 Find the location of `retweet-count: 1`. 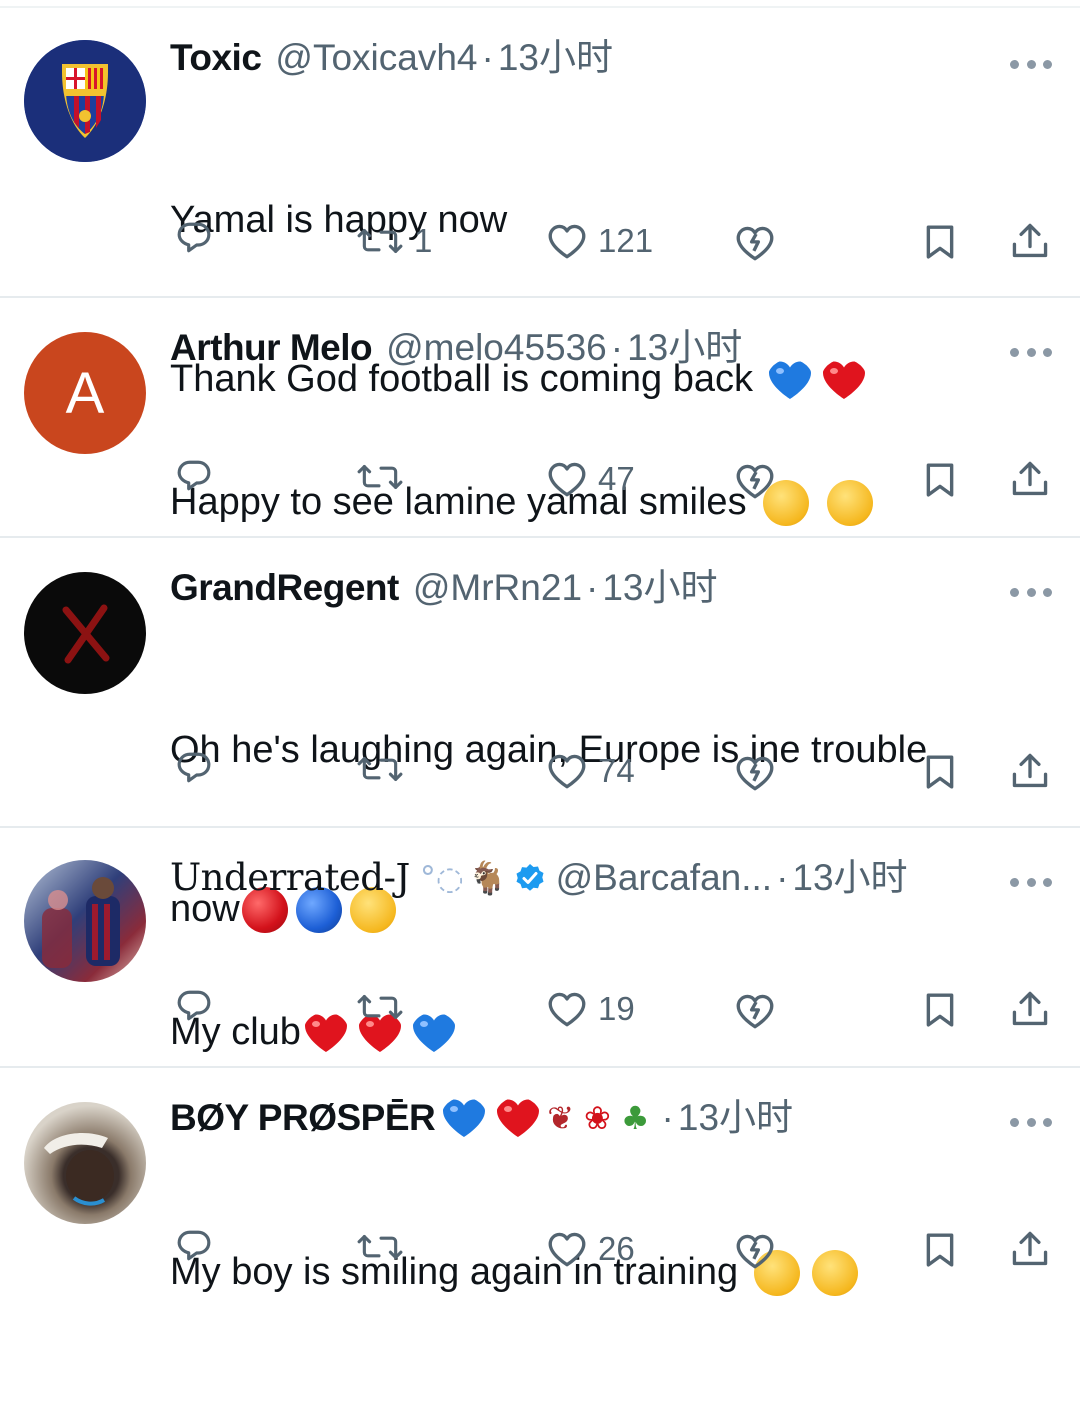

retweet-count: 1 is located at coordinates (423, 240).